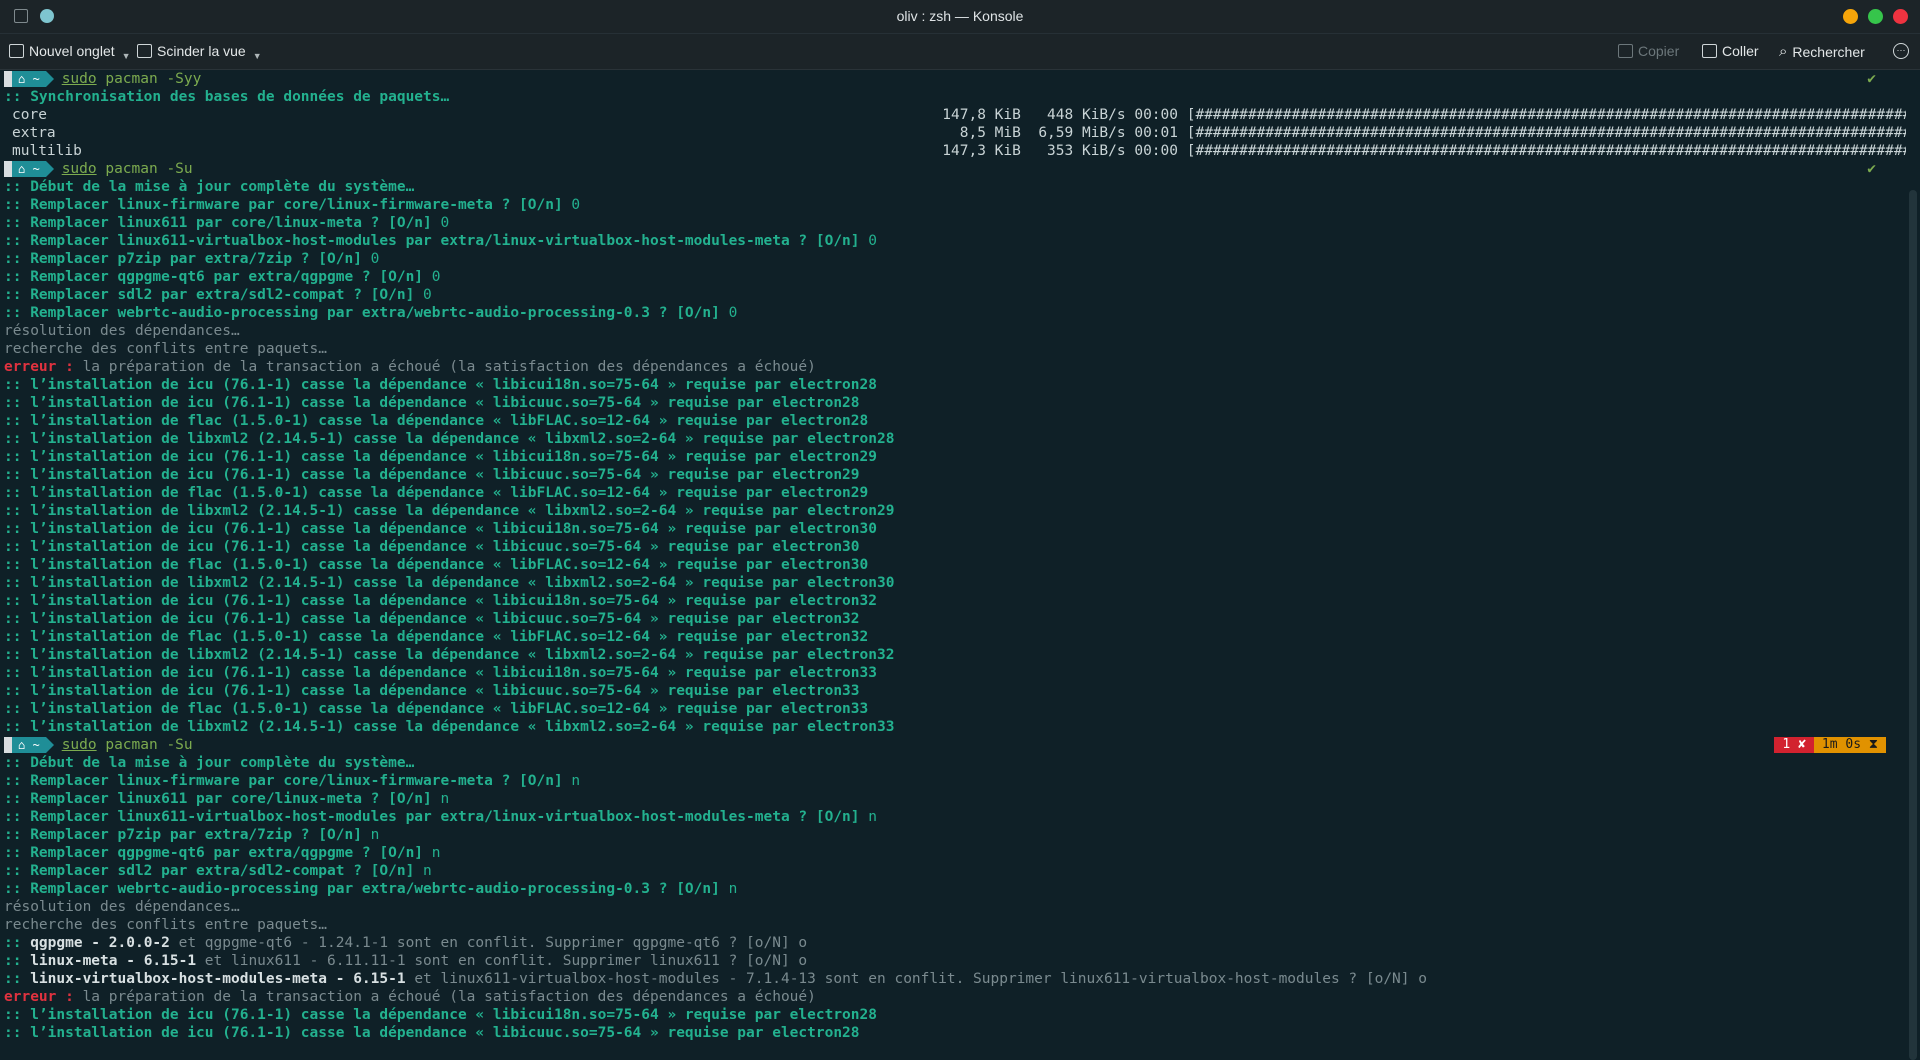 This screenshot has width=1920, height=1060. What do you see at coordinates (1740, 51) in the screenshot?
I see `paste-label: Coller` at bounding box center [1740, 51].